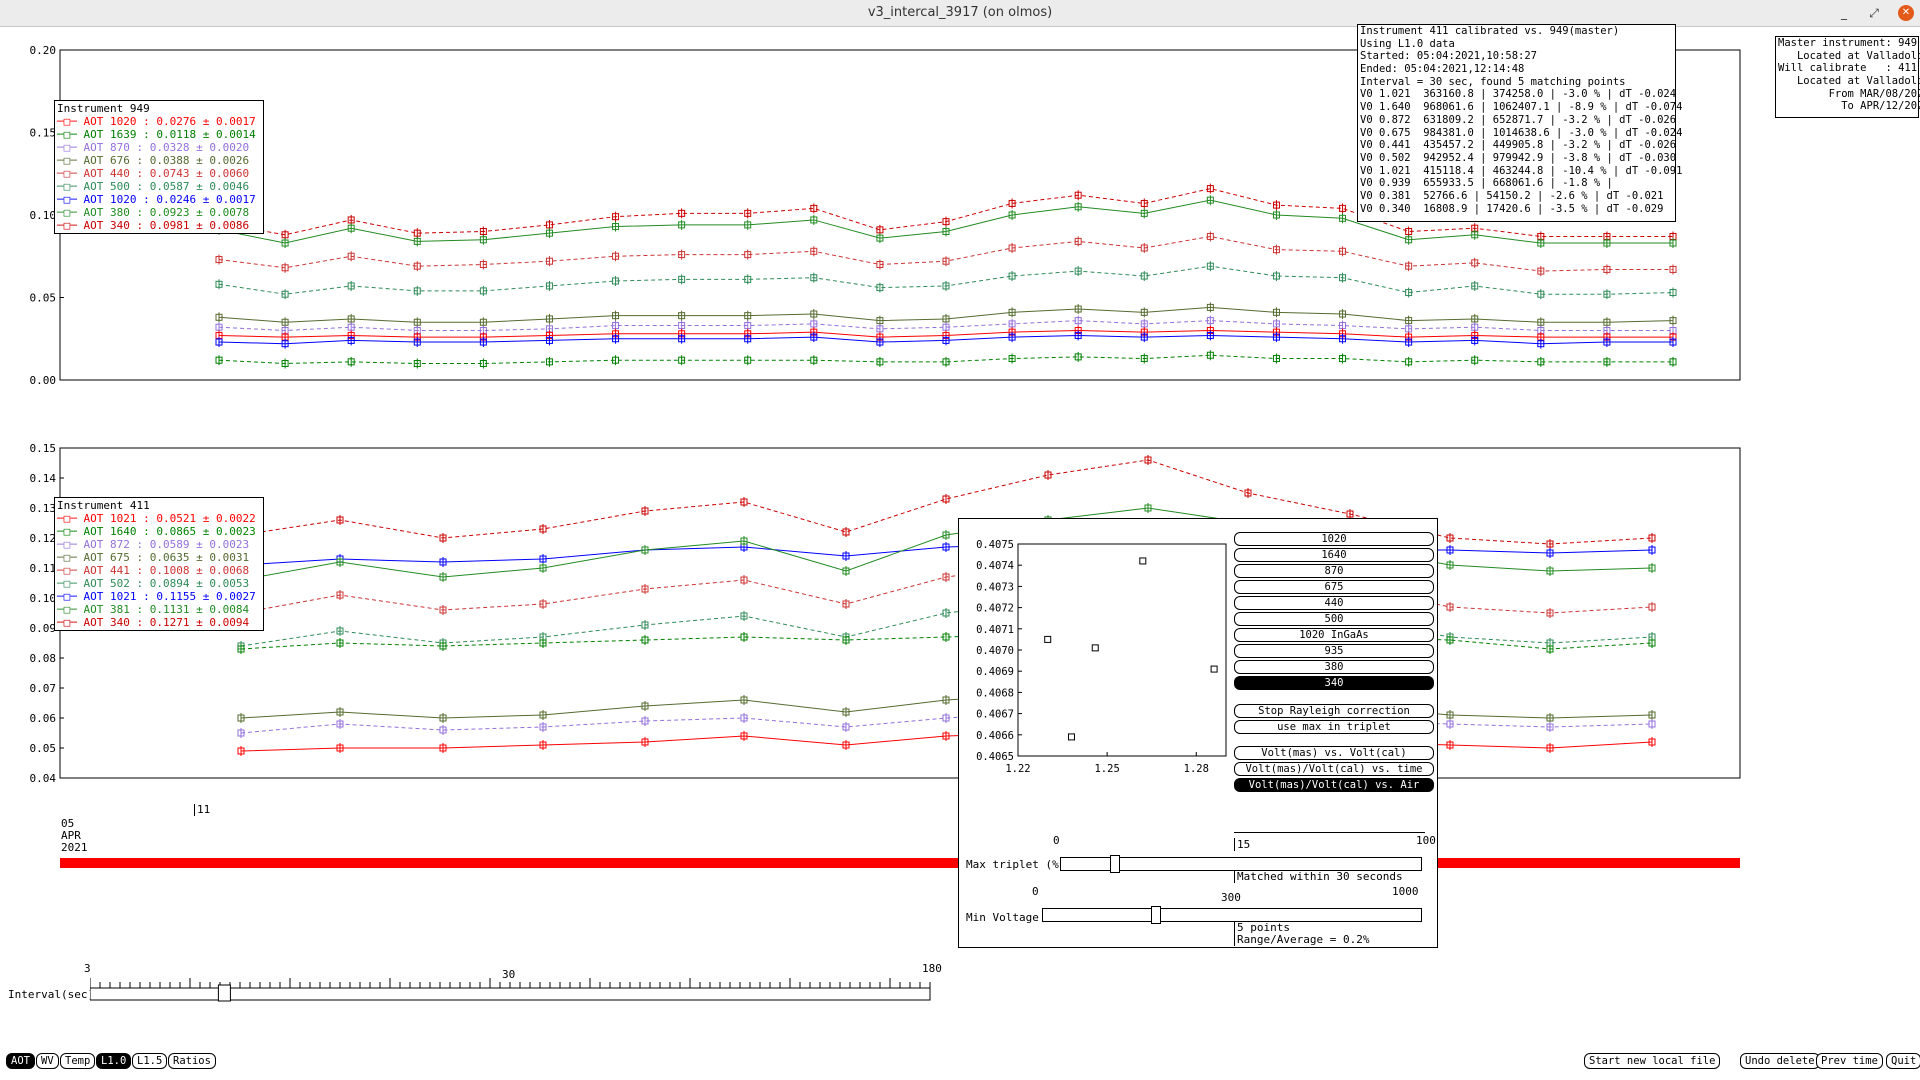 The height and width of the screenshot is (1080, 1920). I want to click on minimize-icon: _, so click(1844, 13).